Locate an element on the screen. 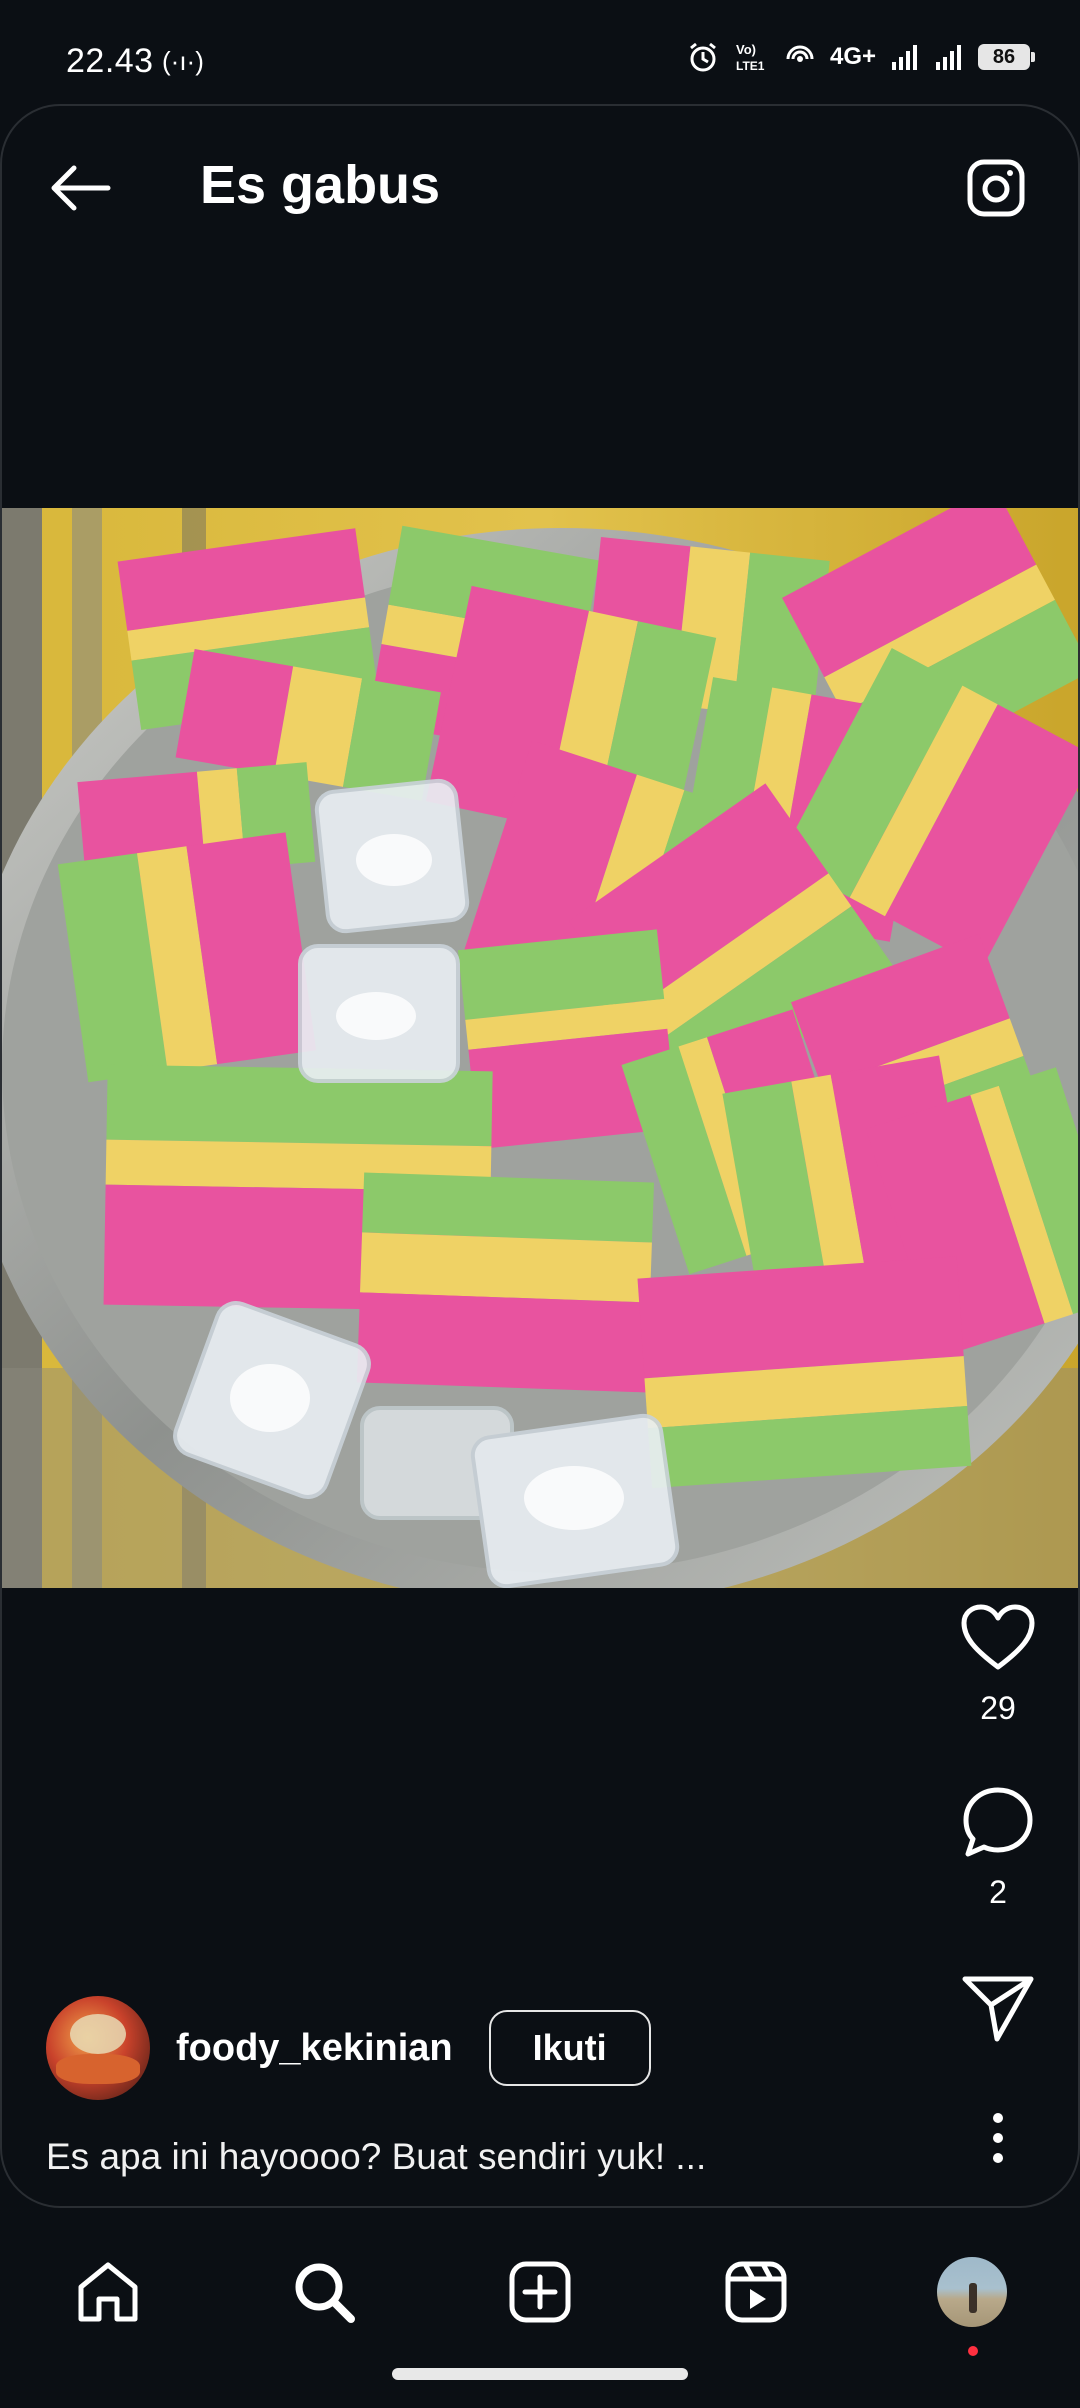 Image resolution: width=1080 pixels, height=2408 pixels. create-icon is located at coordinates (540, 2292).